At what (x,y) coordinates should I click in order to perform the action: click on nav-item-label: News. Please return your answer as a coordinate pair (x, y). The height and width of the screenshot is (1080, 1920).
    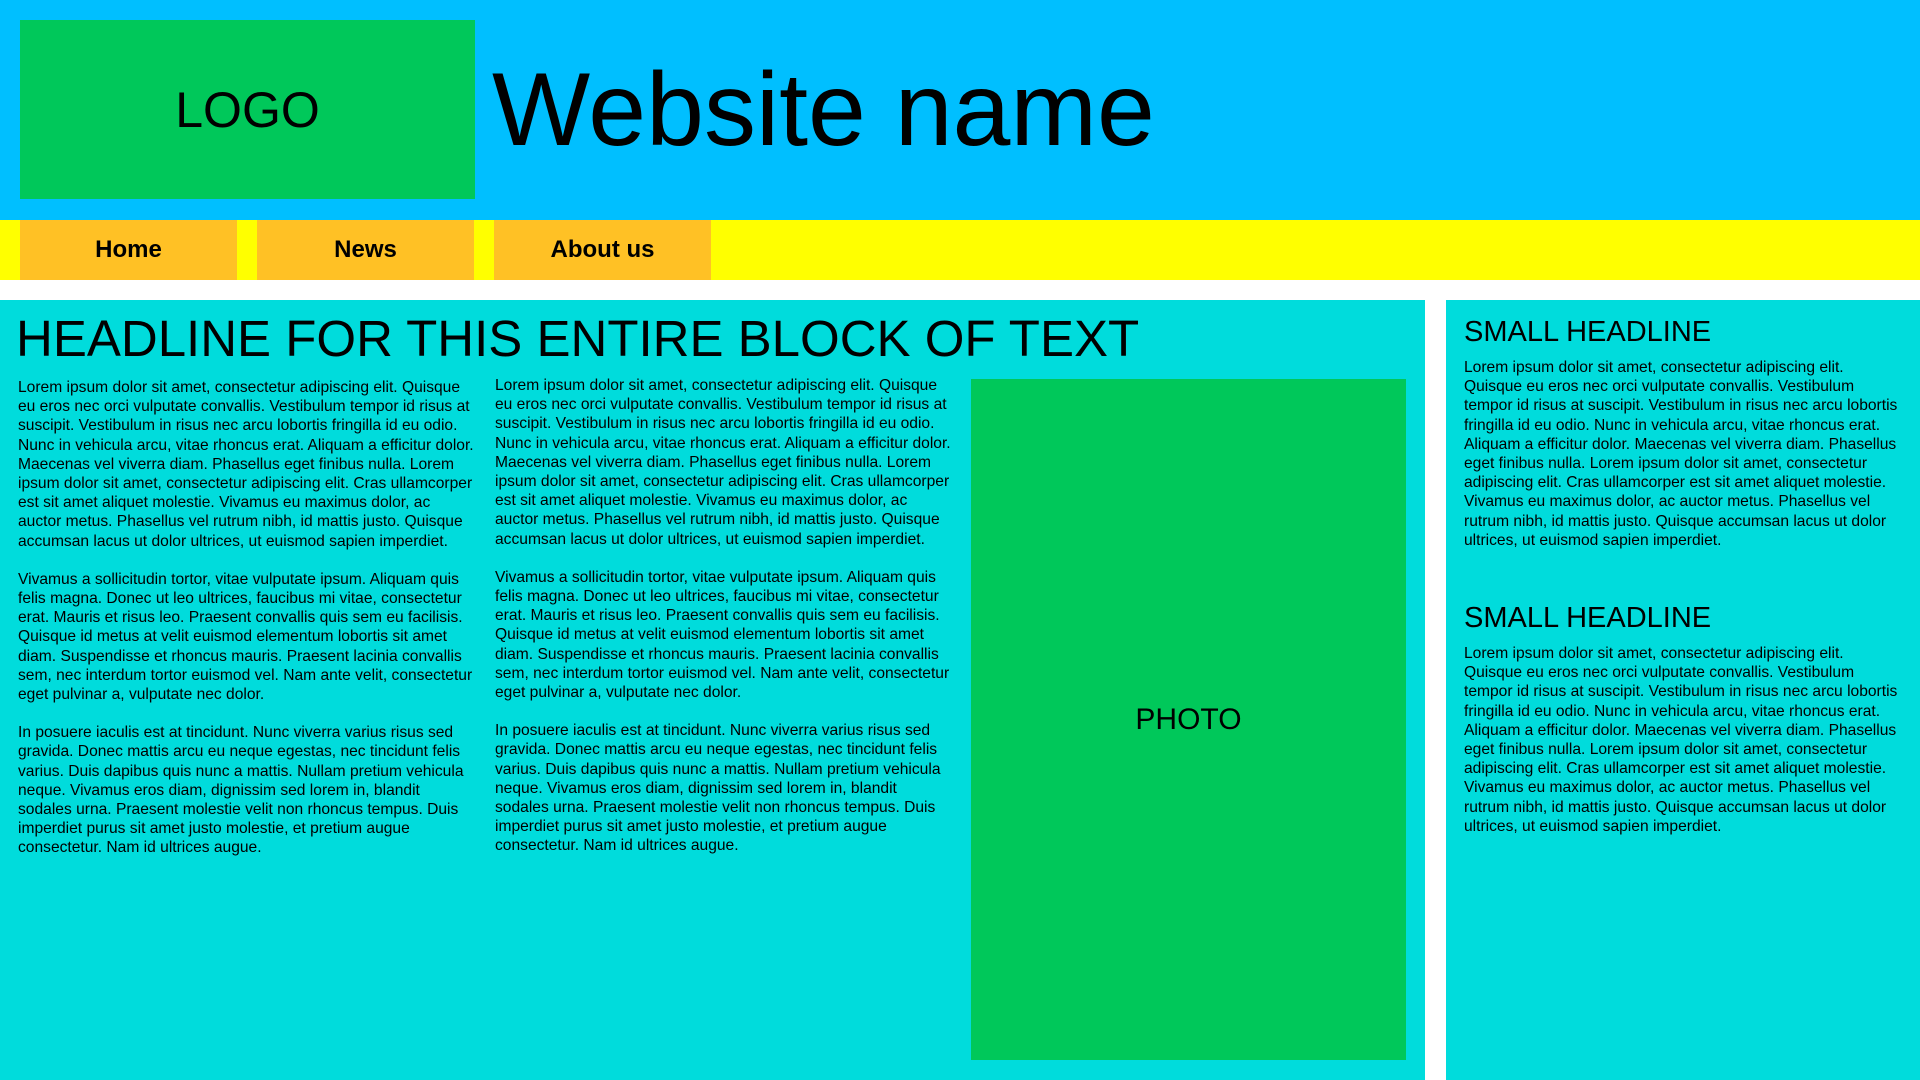
    Looking at the image, I should click on (365, 249).